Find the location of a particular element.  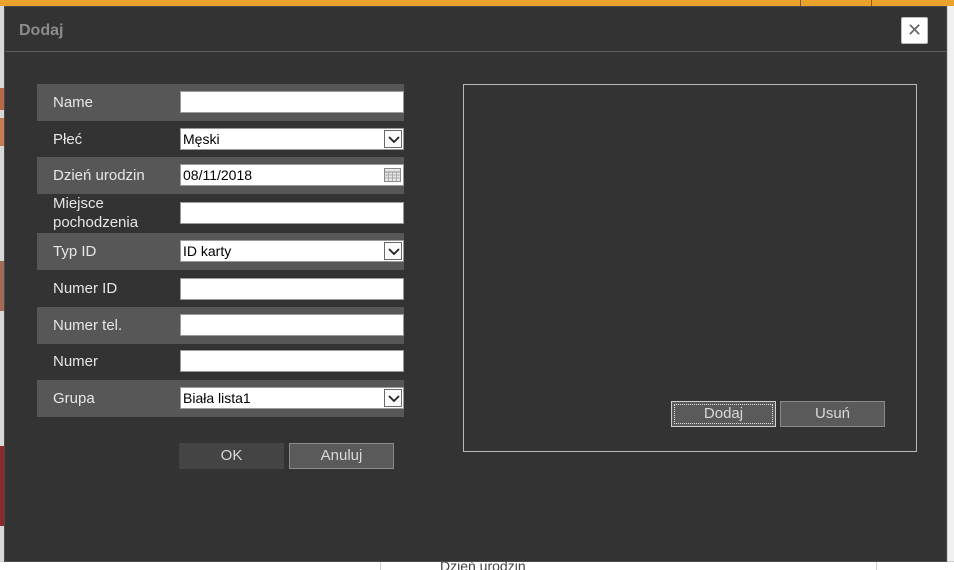

form-row-number: Numer is located at coordinates (220, 361).